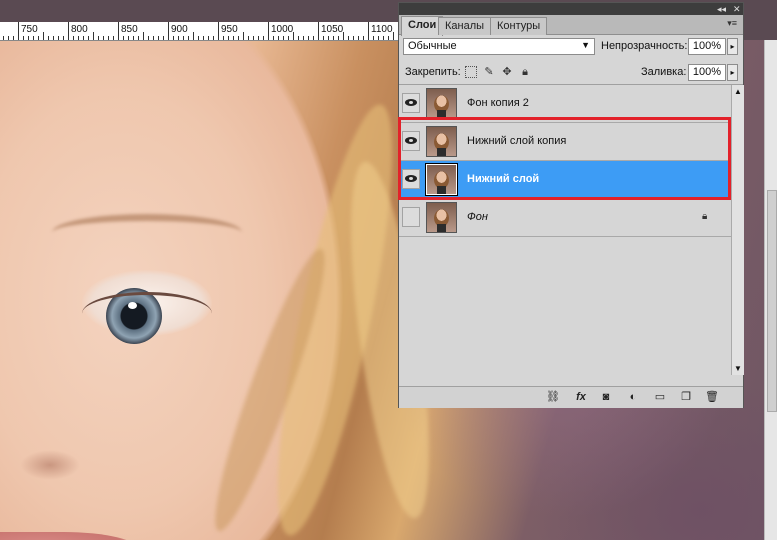 The image size is (777, 540). Describe the element at coordinates (282, 29) in the screenshot. I see `ruler-label: 1000` at that location.